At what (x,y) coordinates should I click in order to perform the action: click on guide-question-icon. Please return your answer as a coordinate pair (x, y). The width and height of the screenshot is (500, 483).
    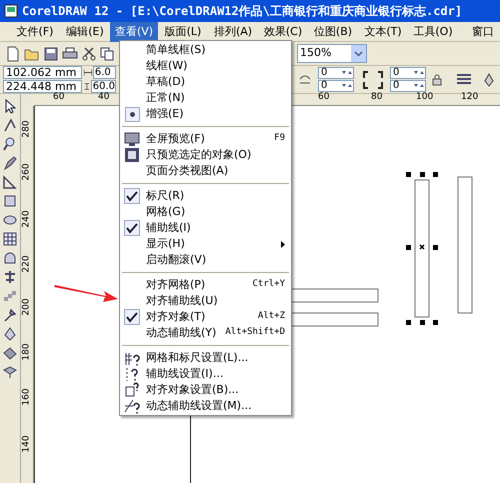
    Looking at the image, I should click on (132, 374).